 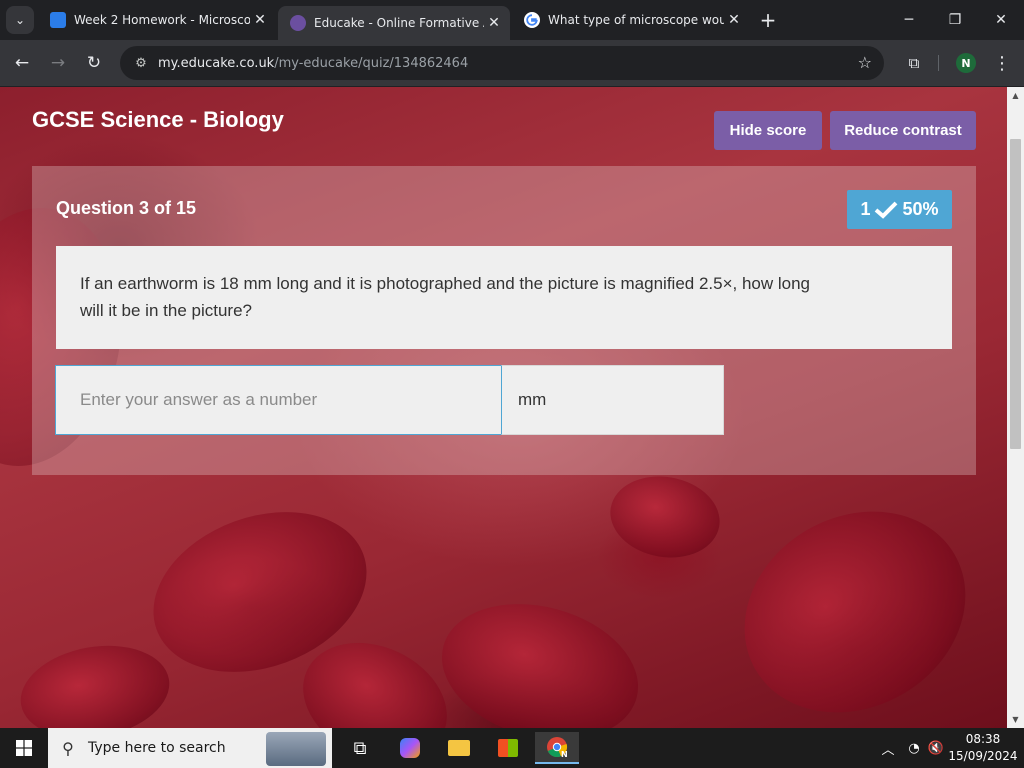 I want to click on reduce-contrast-button: Reduce contrast, so click(x=903, y=130).